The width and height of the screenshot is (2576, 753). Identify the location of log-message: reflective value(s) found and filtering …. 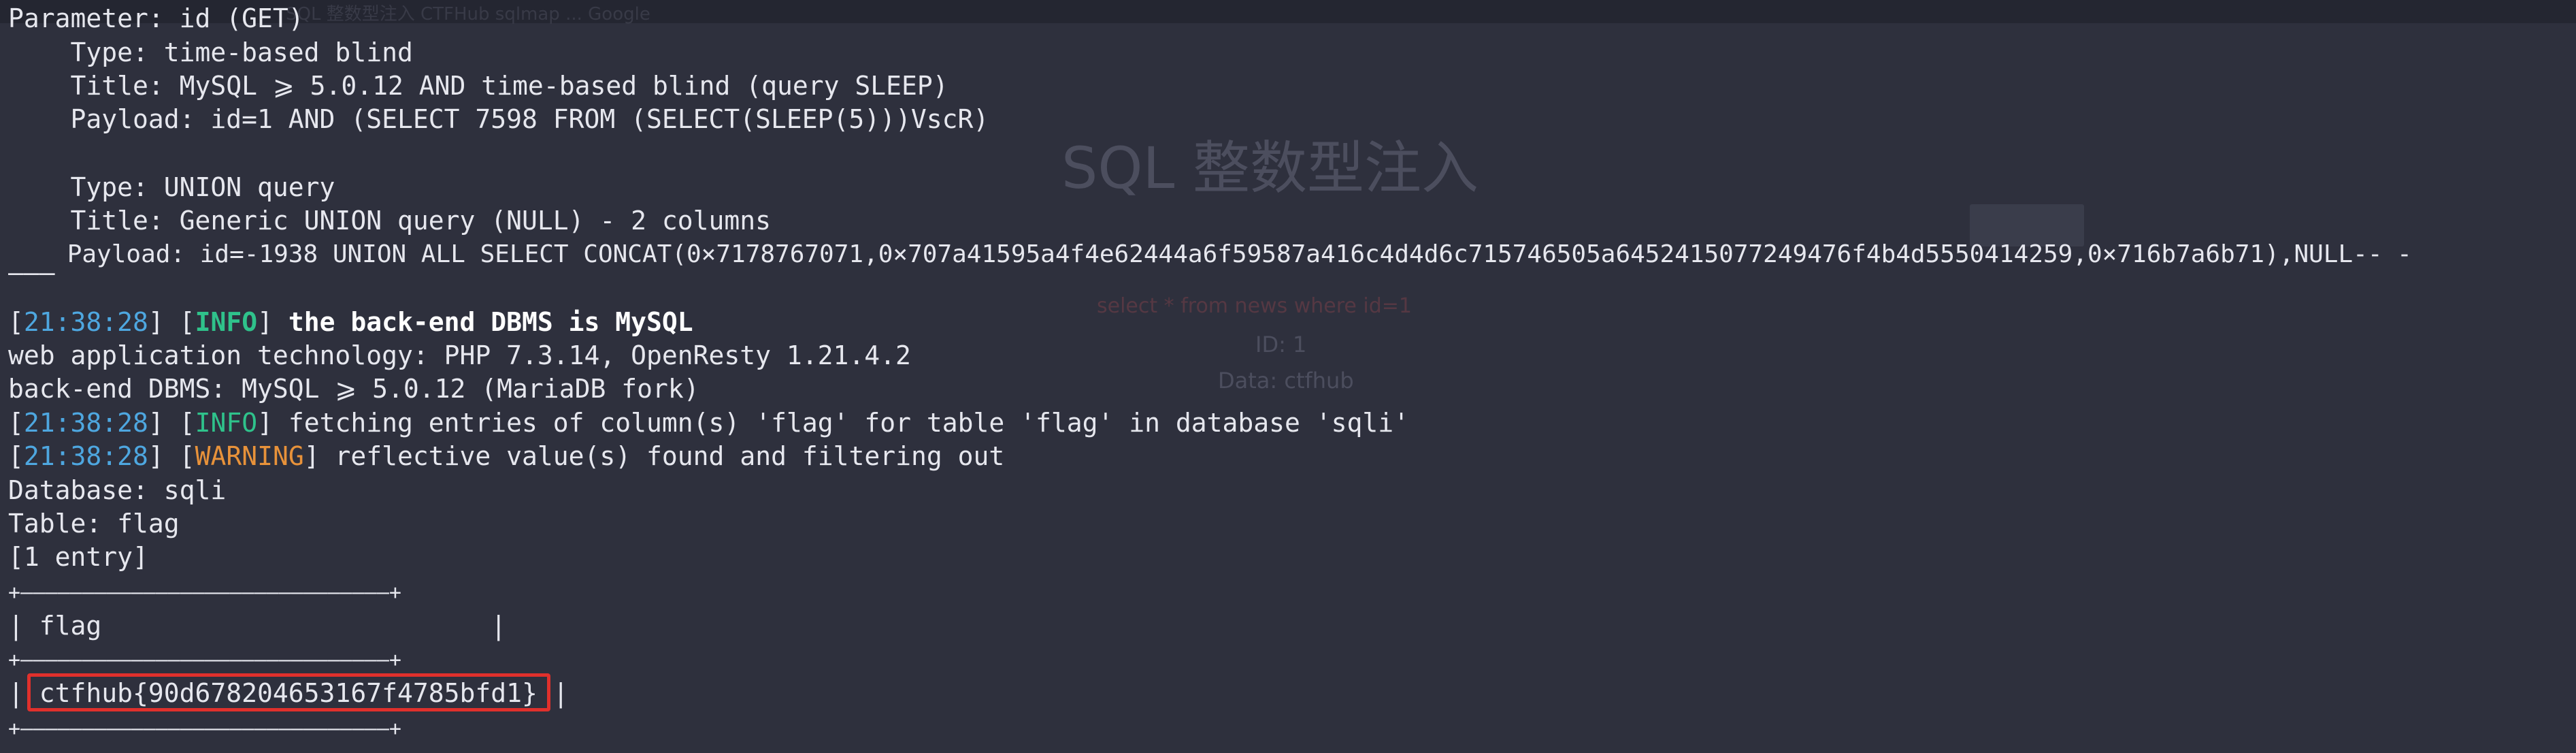
(662, 456).